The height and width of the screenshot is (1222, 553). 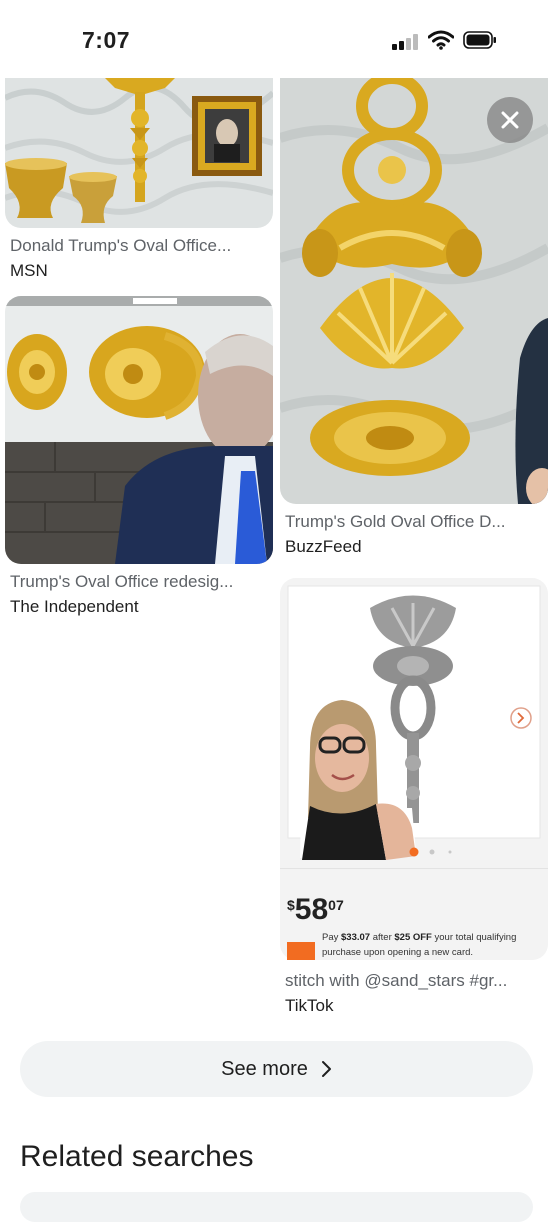 I want to click on result-image-independent, so click(x=139, y=430).